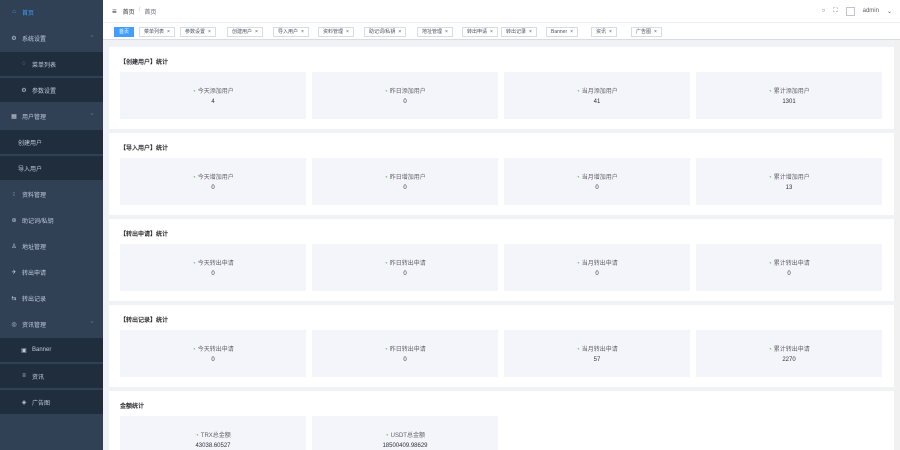 The height and width of the screenshot is (450, 900). What do you see at coordinates (51, 38) in the screenshot?
I see `sidebar-item-1: ⚙ 系统设置 ⌃` at bounding box center [51, 38].